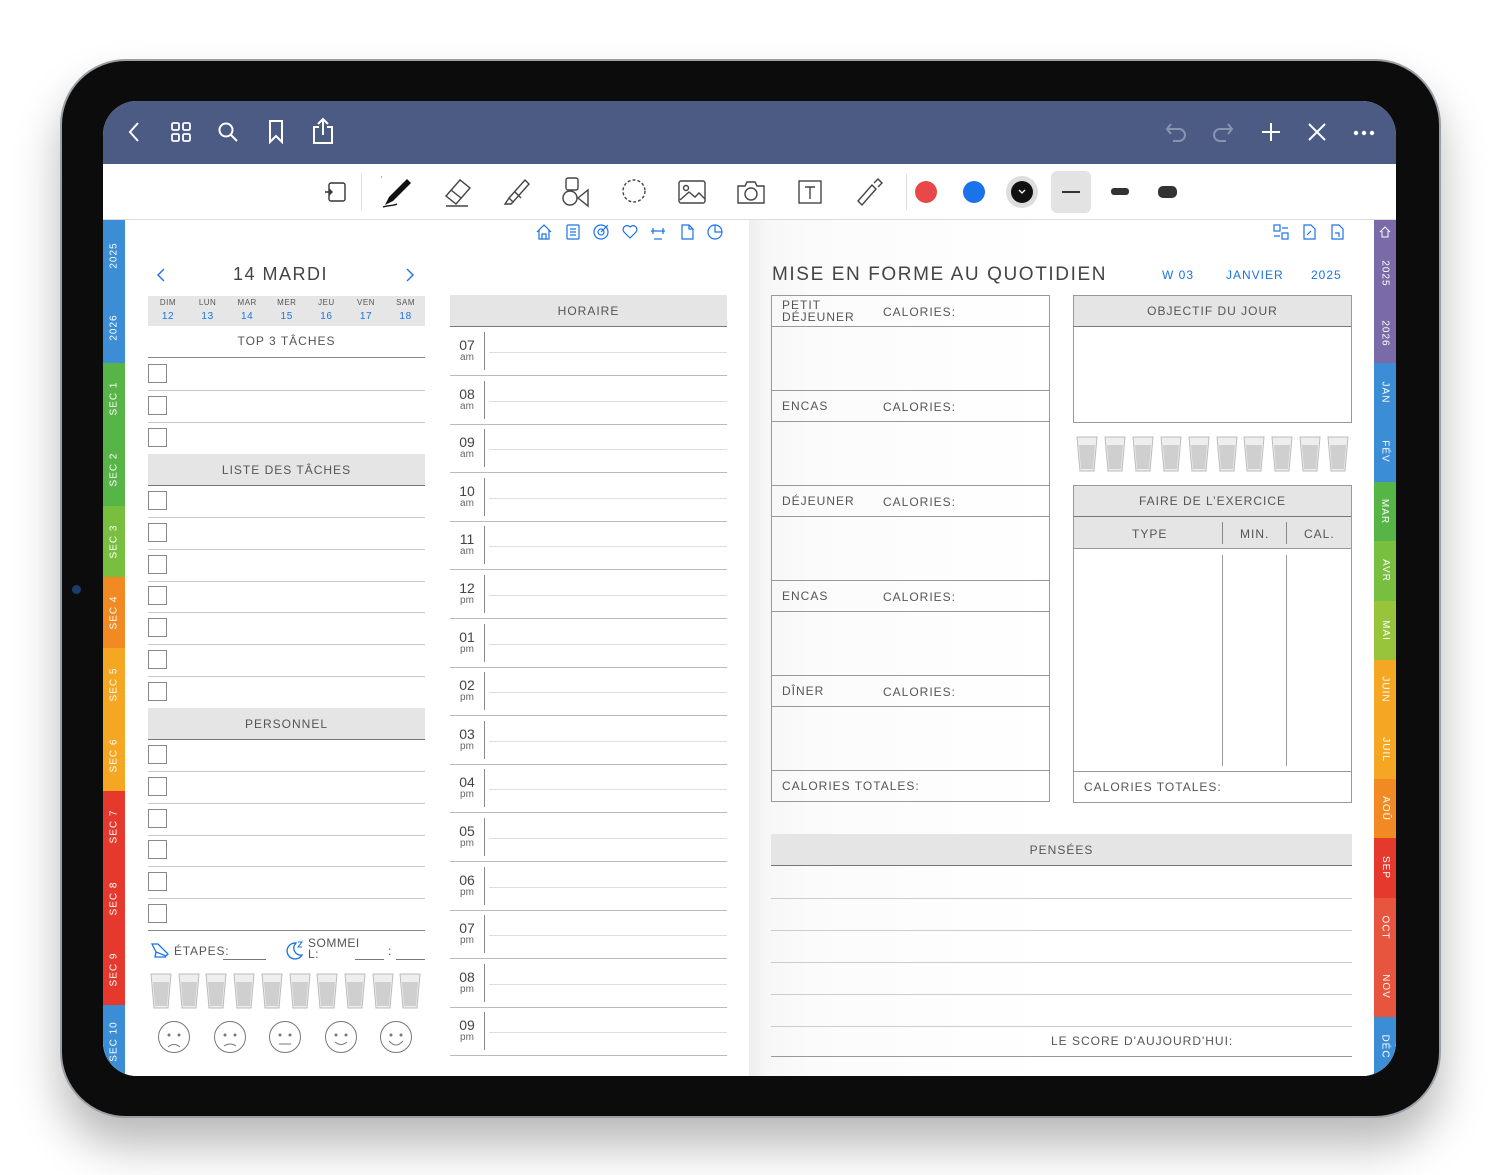 This screenshot has width=1500, height=1175. I want to click on happy-face-icon, so click(396, 1037).